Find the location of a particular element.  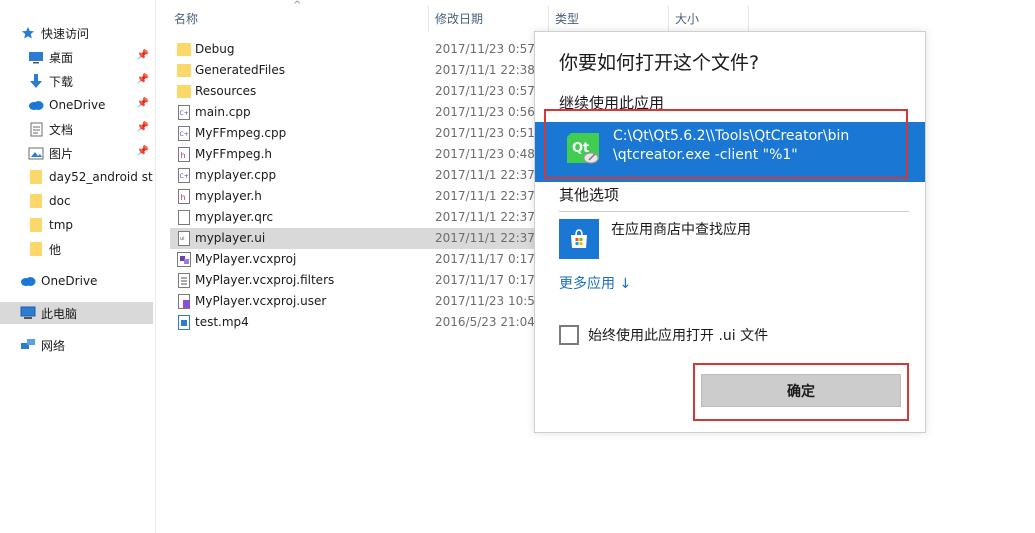

network-icon is located at coordinates (28, 345).